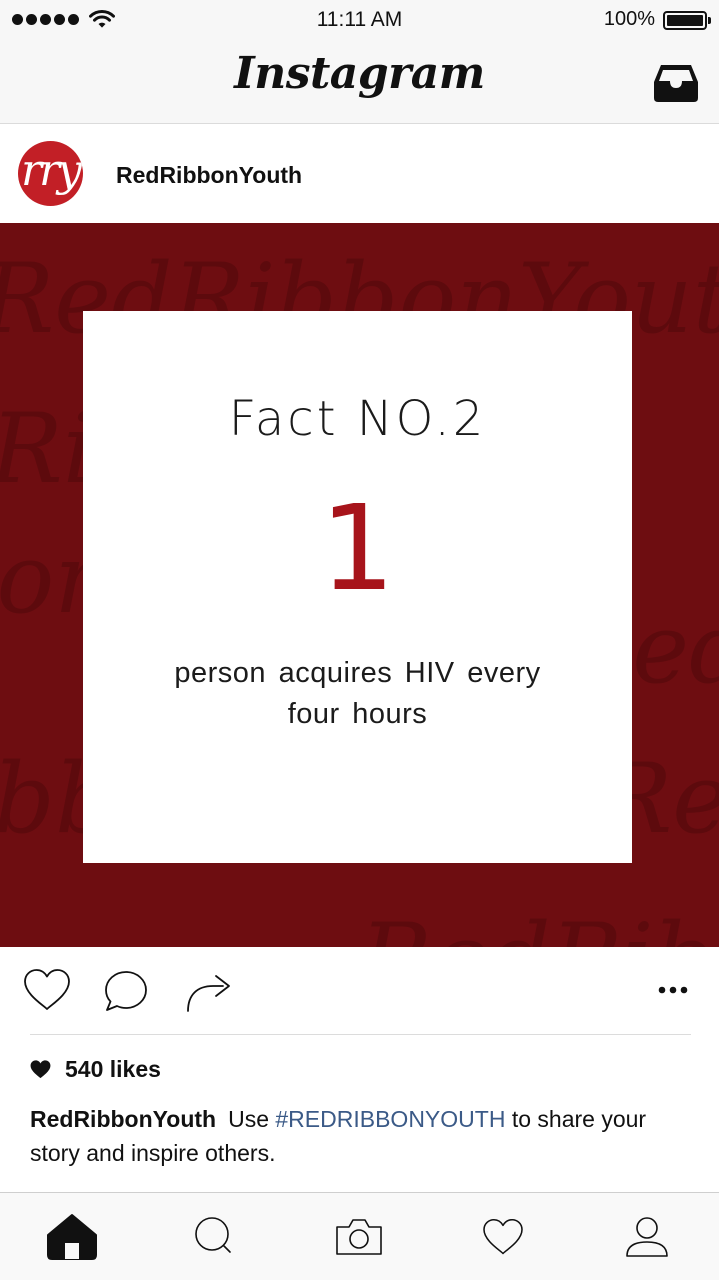 The width and height of the screenshot is (719, 1280). I want to click on caption-username: RedRibbonYouth, so click(123, 1119).